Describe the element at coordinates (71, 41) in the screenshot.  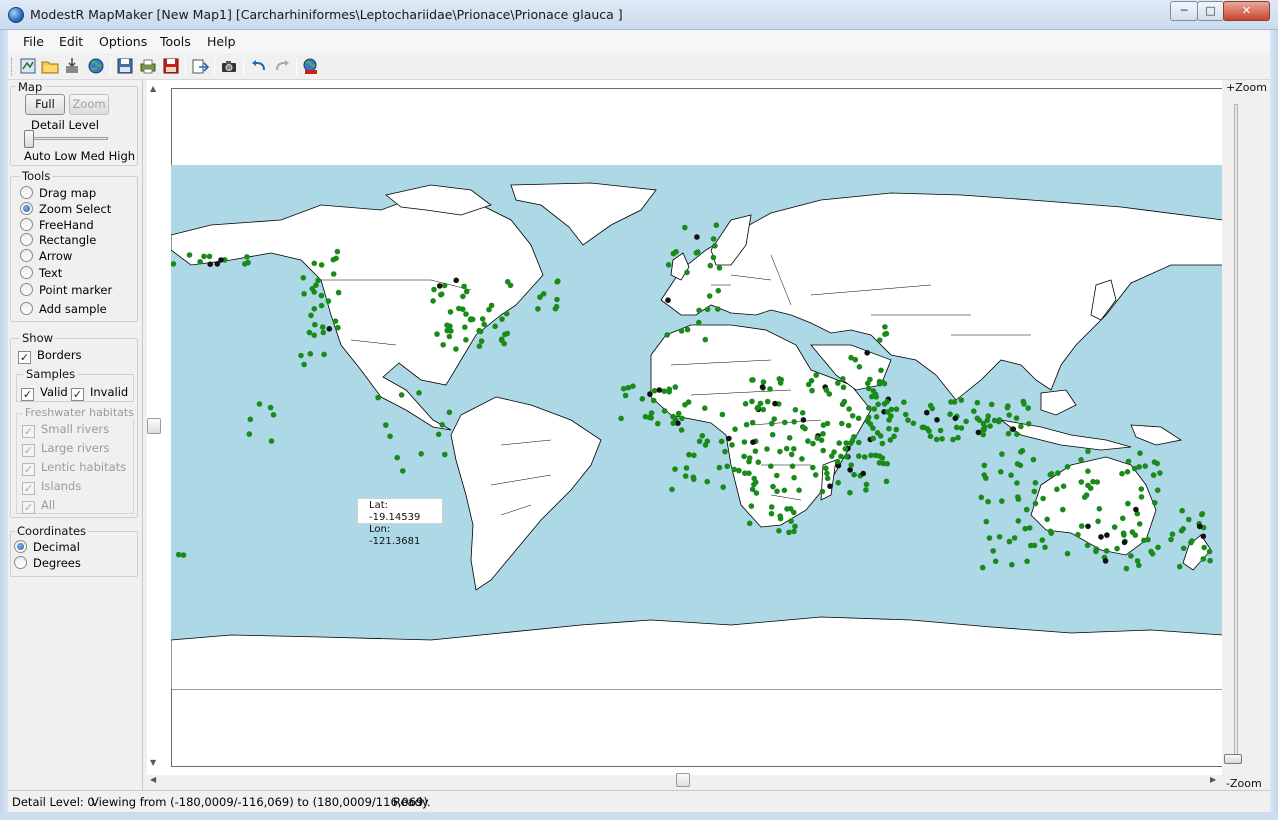
I see `menu-edit: Edit` at that location.